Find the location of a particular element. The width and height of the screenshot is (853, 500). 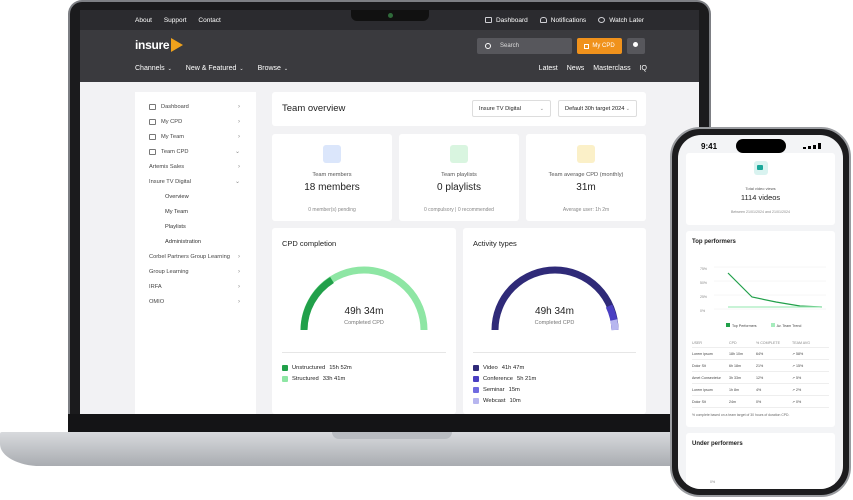

users-icon is located at coordinates (332, 154).